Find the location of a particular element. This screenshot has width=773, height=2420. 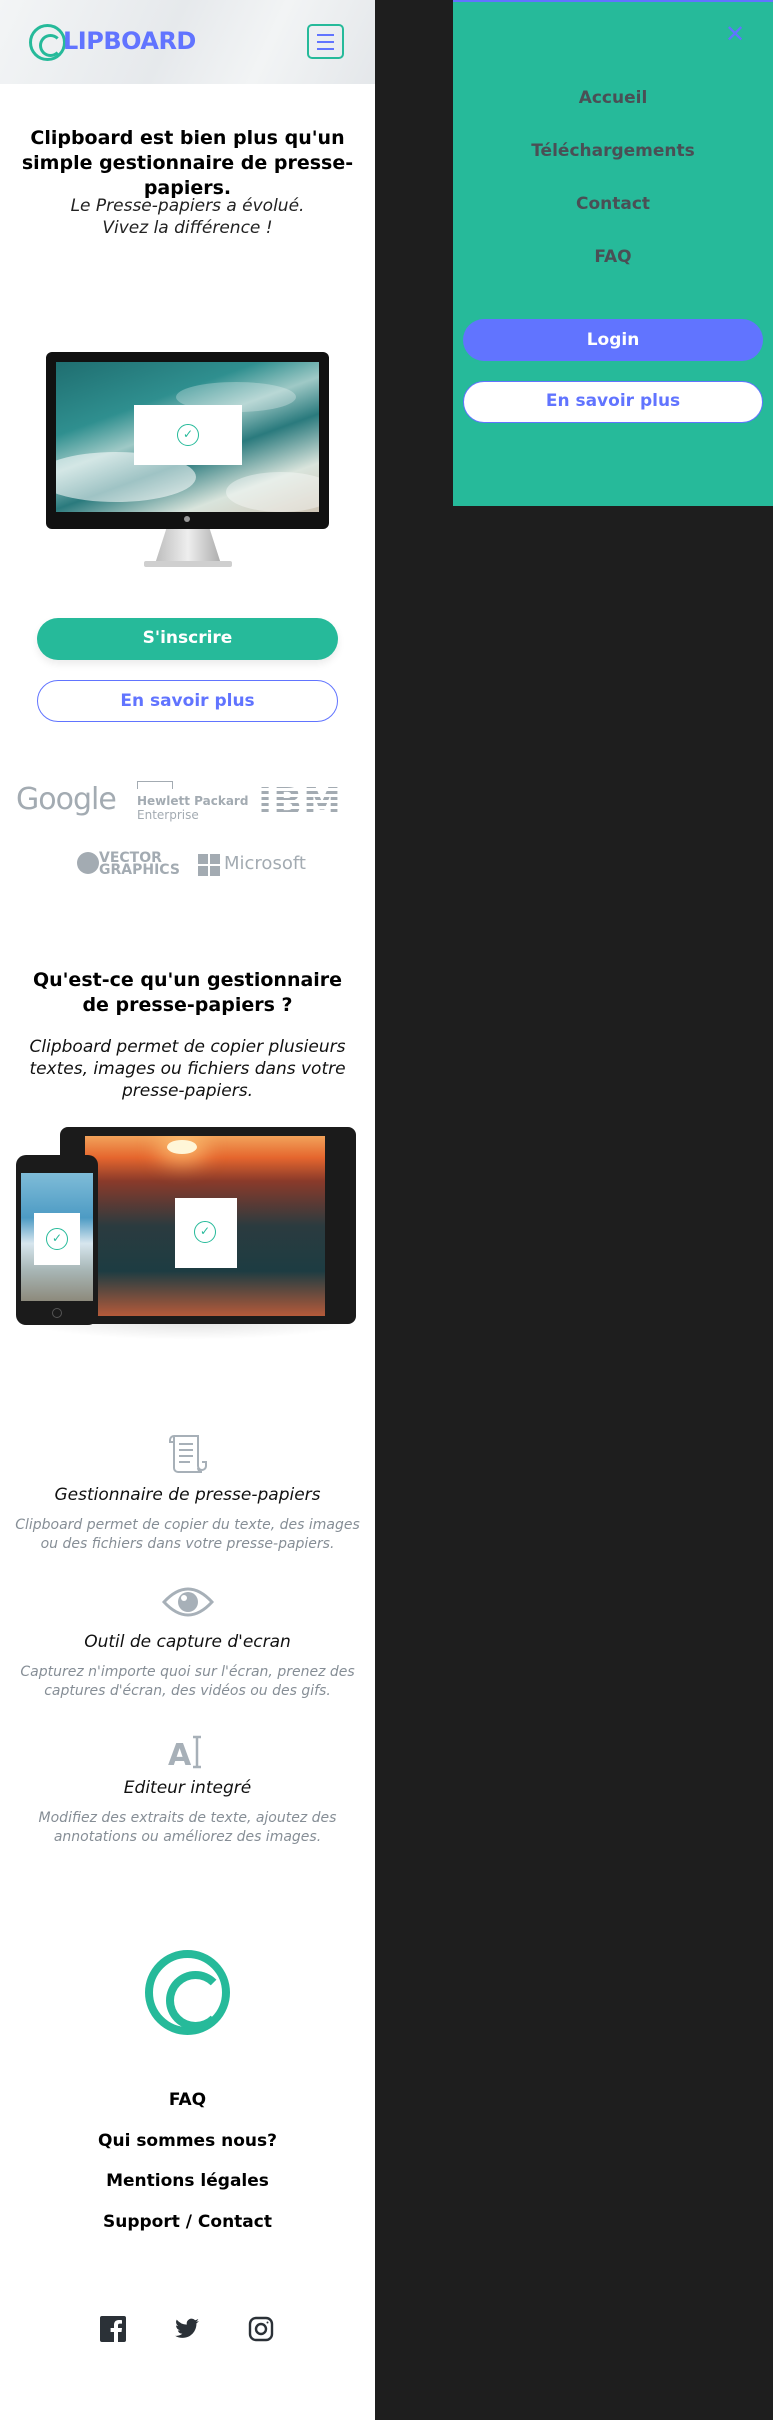

menu-item-home: Accueil is located at coordinates (613, 98).